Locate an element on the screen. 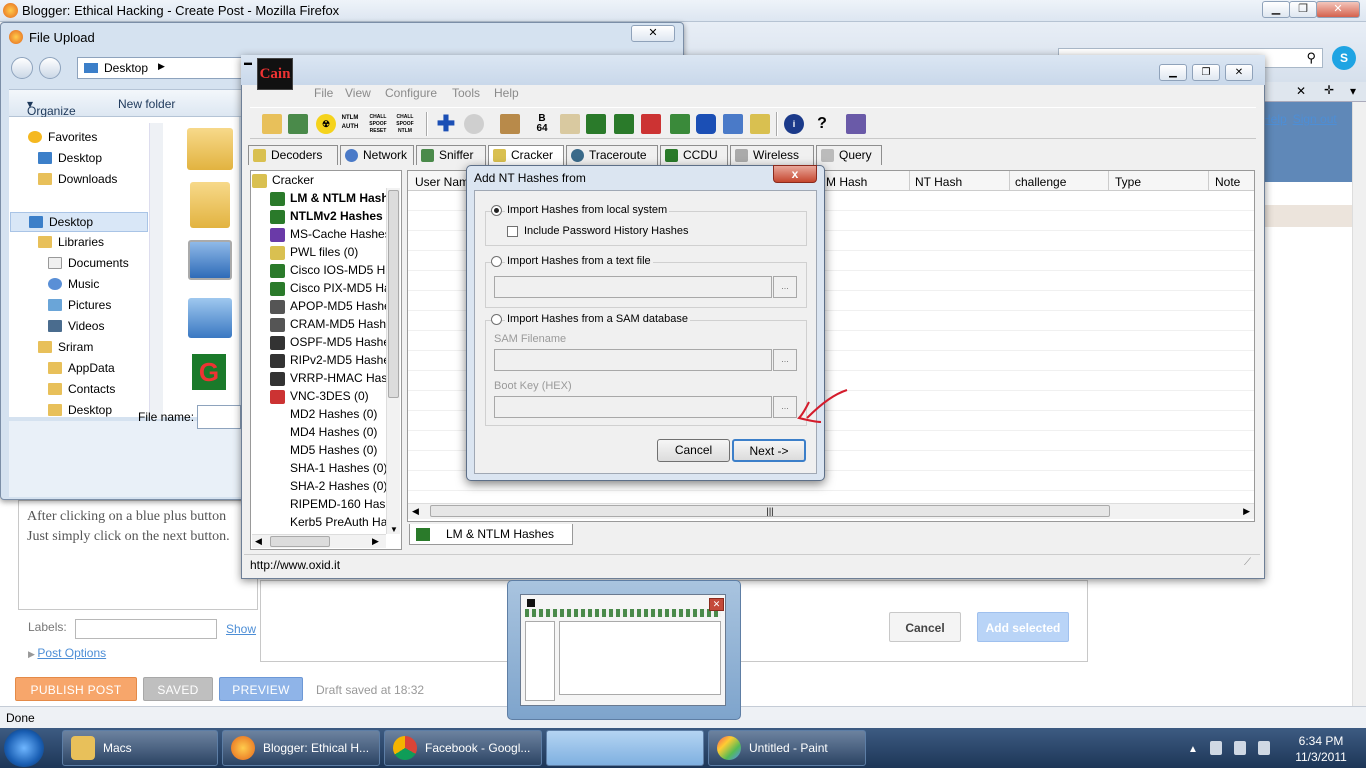 Image resolution: width=1366 pixels, height=768 pixels. menu-help: Help is located at coordinates (506, 93).